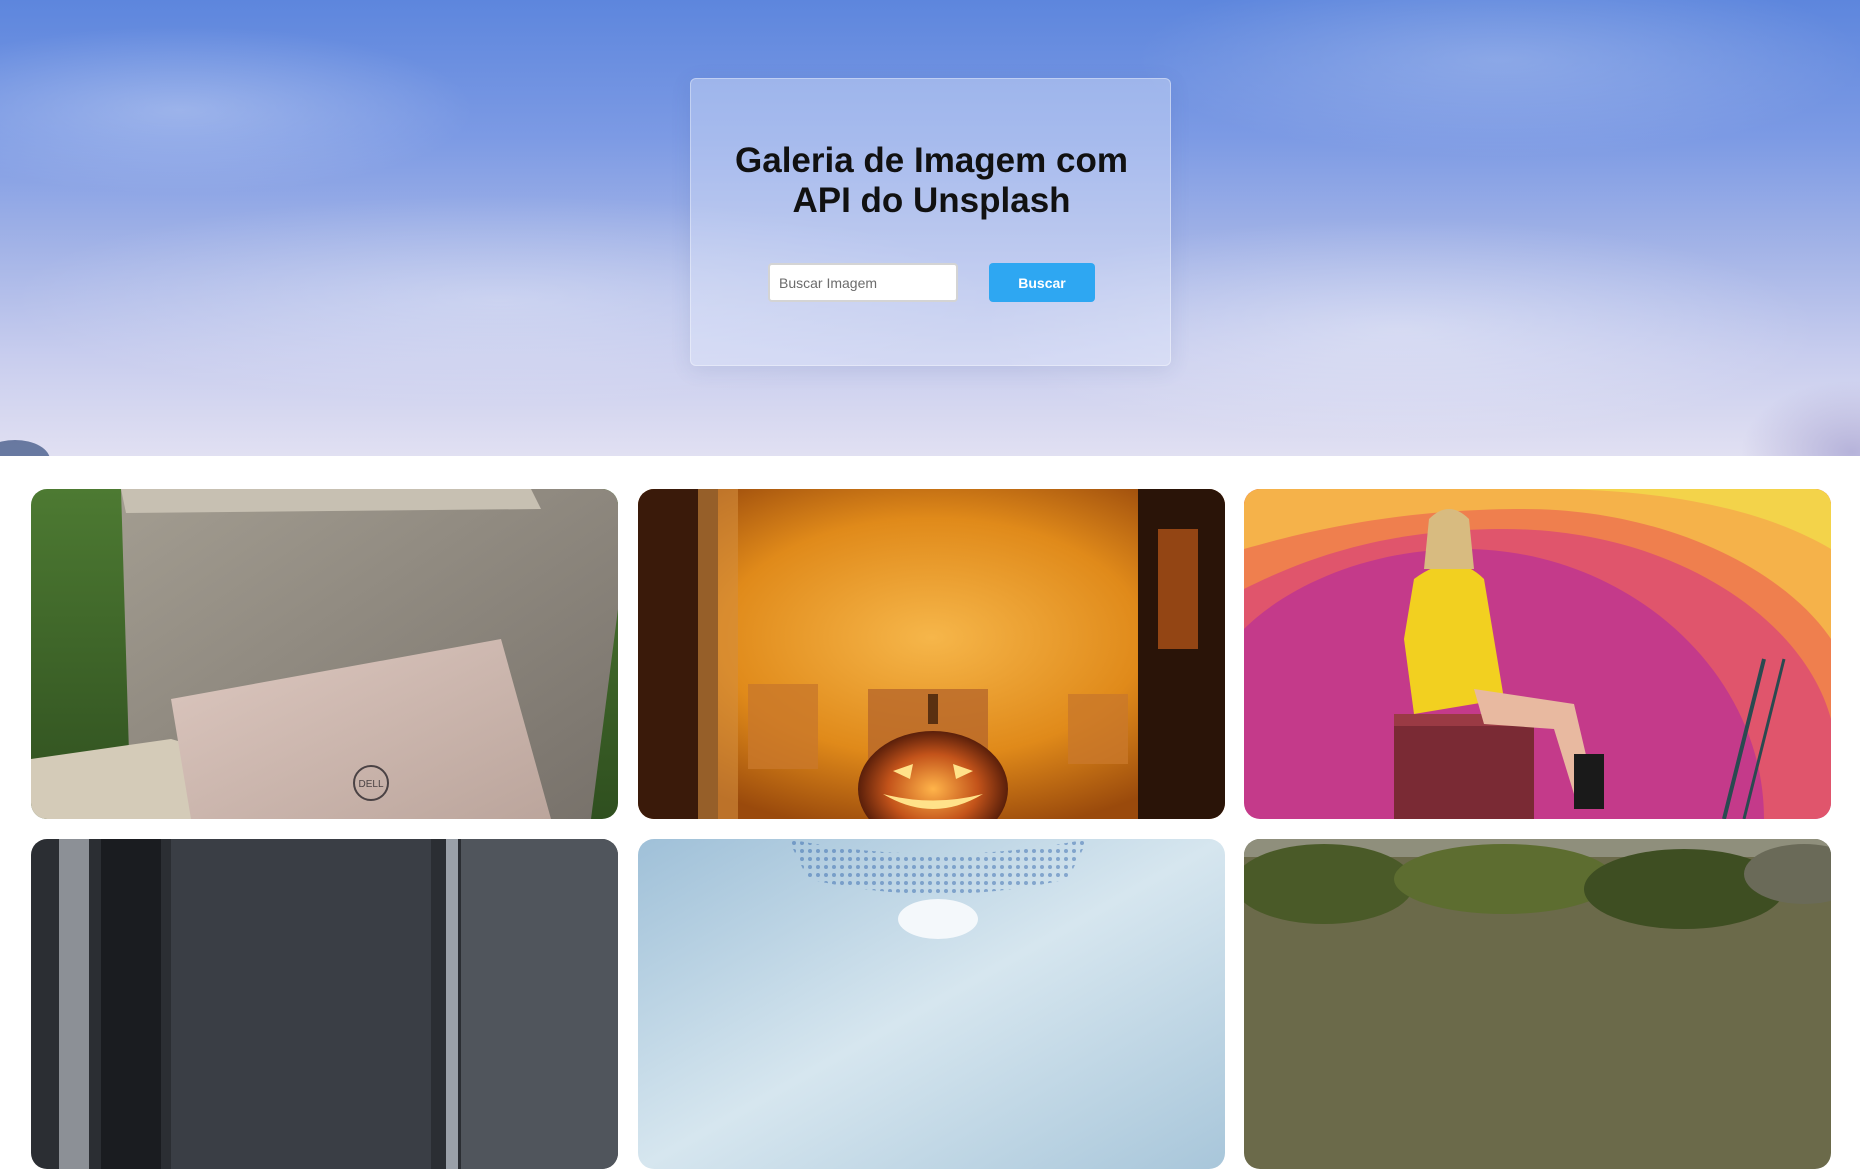 This screenshot has width=1860, height=1169. I want to click on gallery-image-laptop: DELL, so click(324, 654).